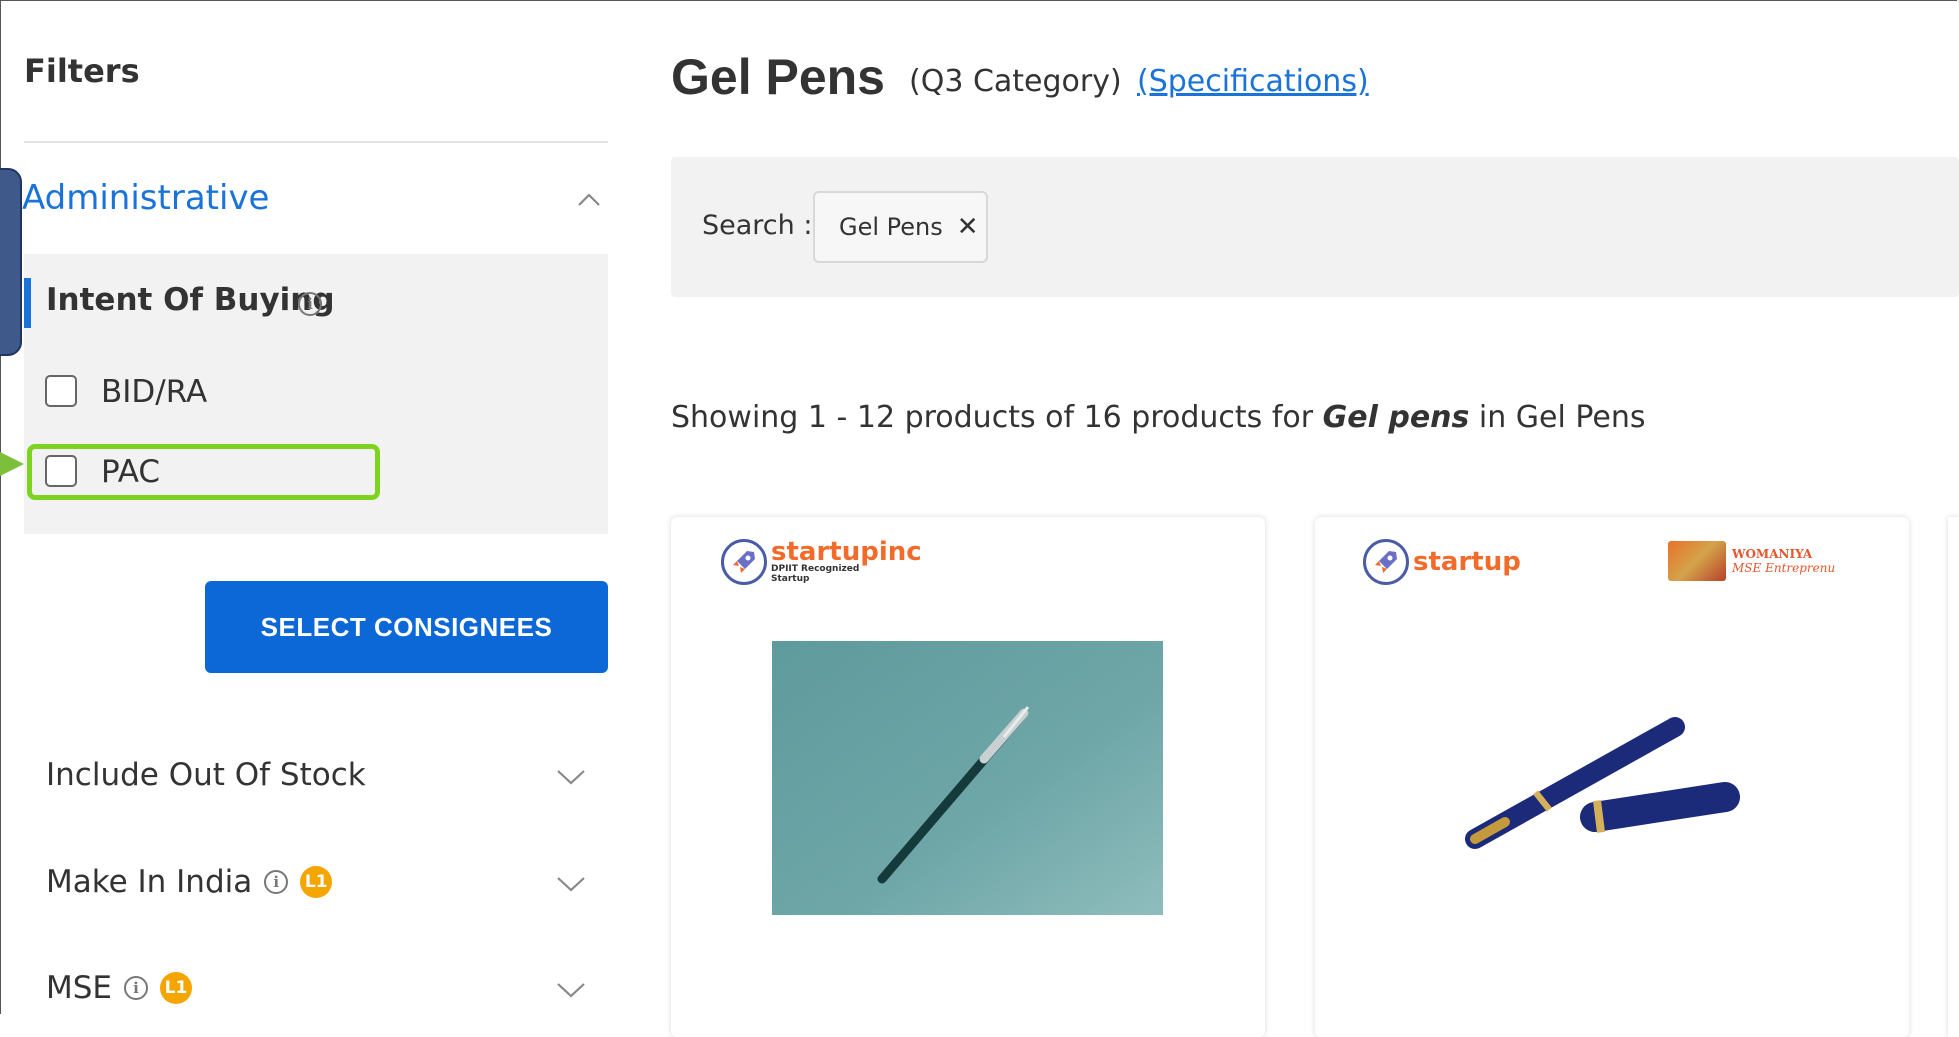 This screenshot has height=1037, width=1959. What do you see at coordinates (790, 579) in the screenshot?
I see `startup-sub2: Startup` at bounding box center [790, 579].